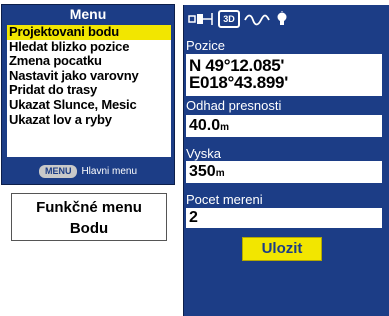  I want to click on longitude-value: E018°43.899', so click(238, 82).